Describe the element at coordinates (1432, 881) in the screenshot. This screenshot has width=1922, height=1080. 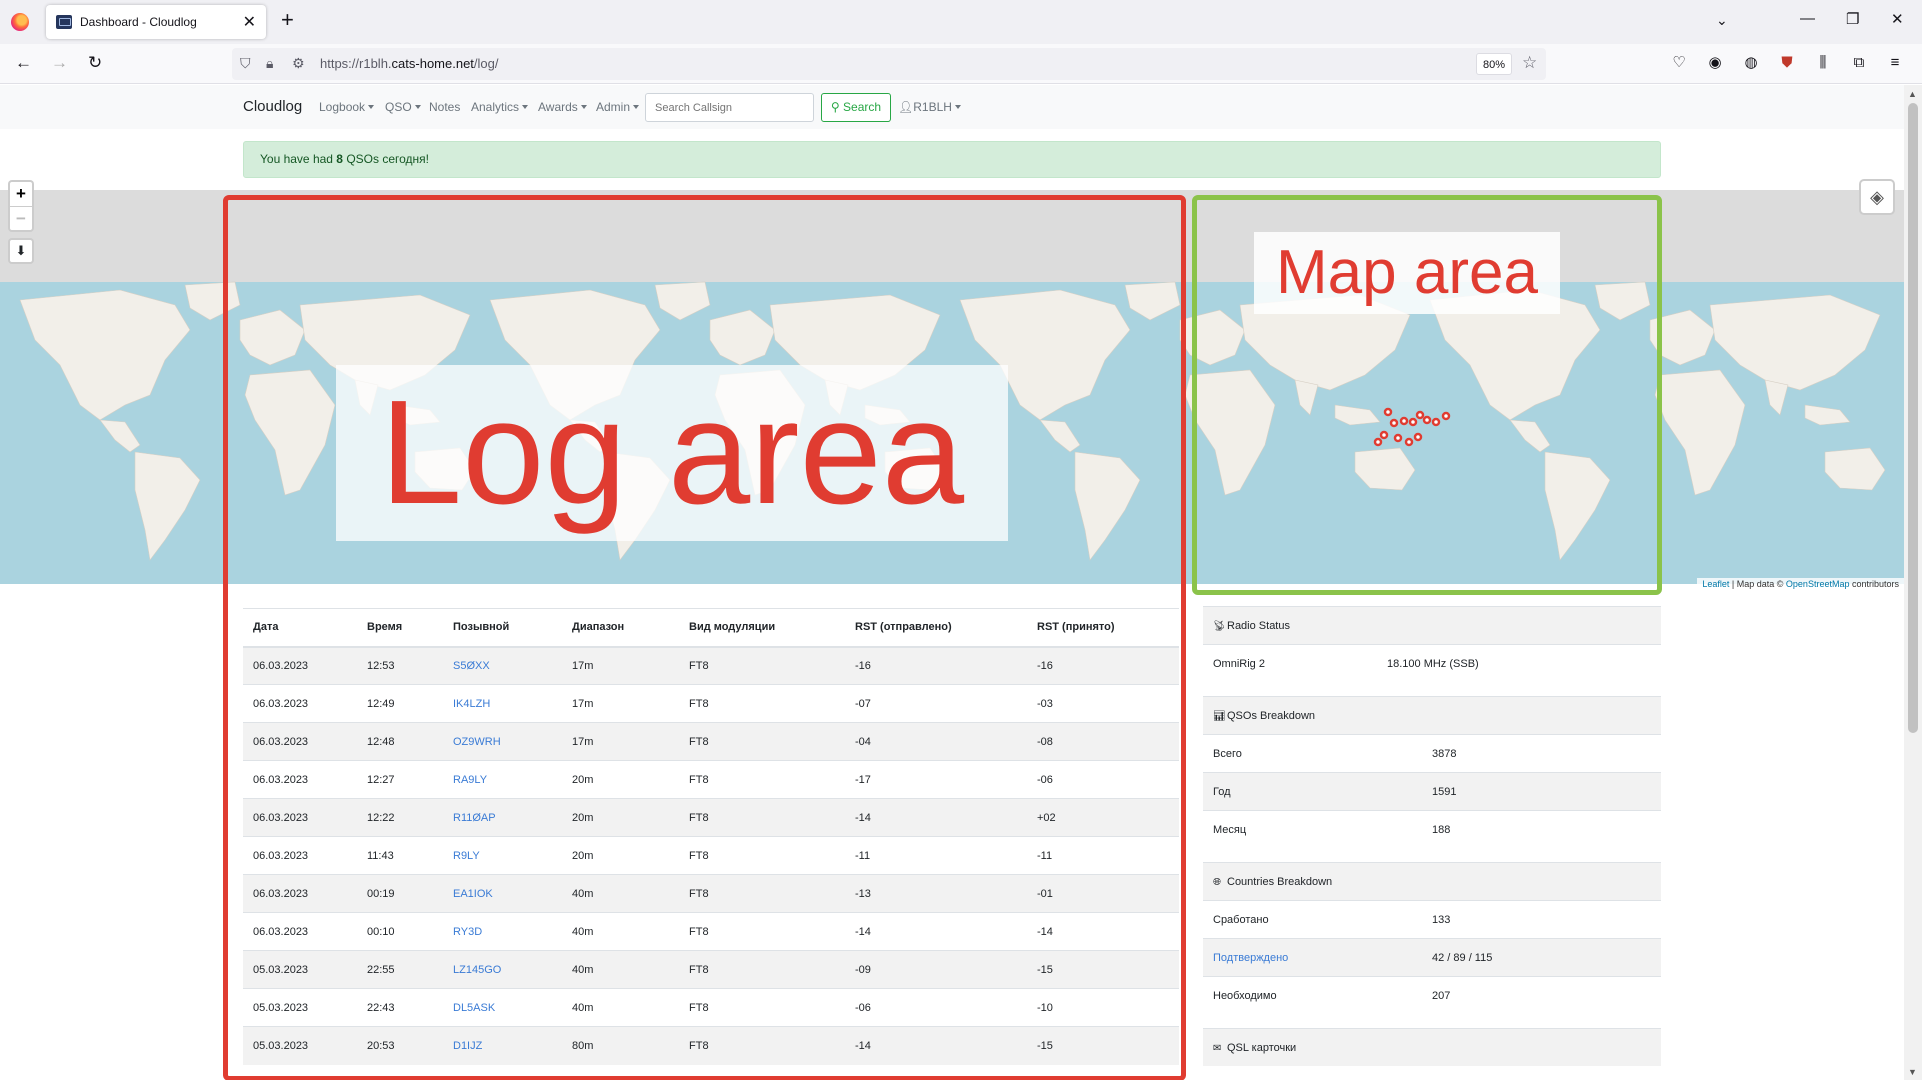
I see `countries-breakdown-header: 🌐︎ Countries Breakdown` at that location.